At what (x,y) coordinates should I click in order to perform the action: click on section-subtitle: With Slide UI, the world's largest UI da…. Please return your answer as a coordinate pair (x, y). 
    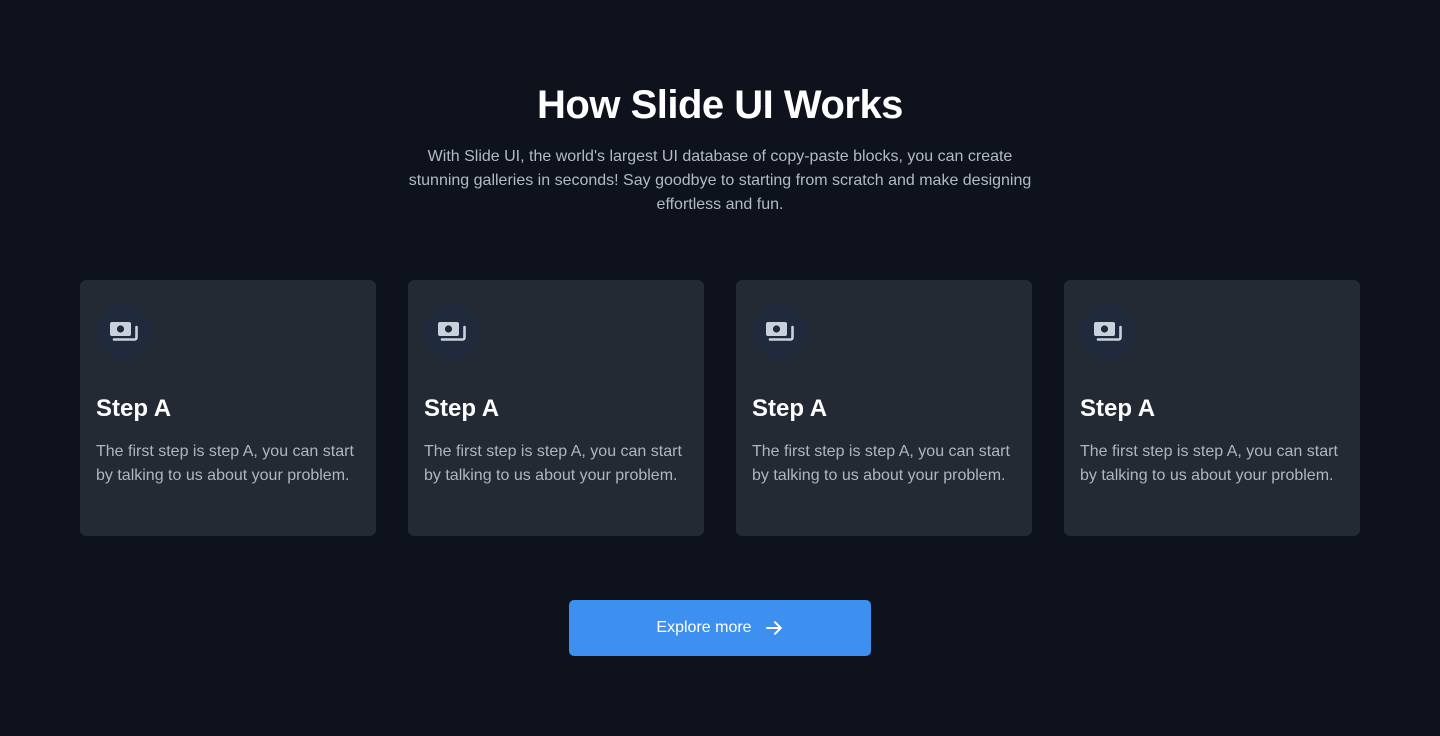
    Looking at the image, I should click on (720, 180).